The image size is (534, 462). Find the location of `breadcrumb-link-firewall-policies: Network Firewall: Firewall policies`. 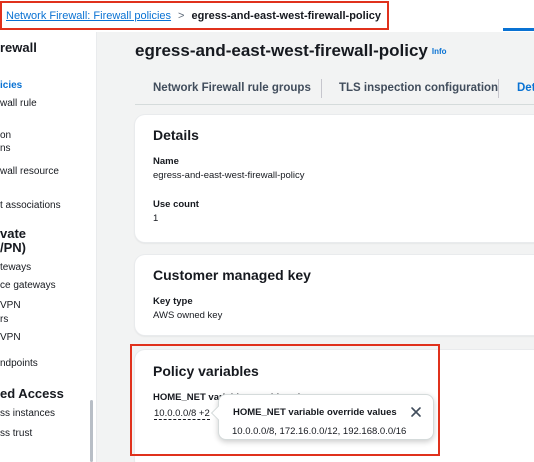

breadcrumb-link-firewall-policies: Network Firewall: Firewall policies is located at coordinates (88, 16).